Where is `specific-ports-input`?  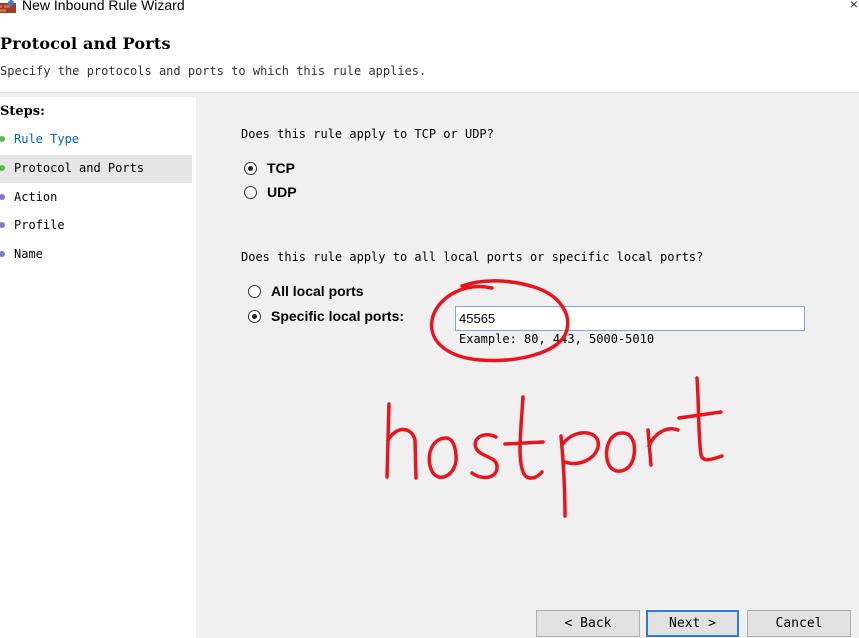 specific-ports-input is located at coordinates (630, 318).